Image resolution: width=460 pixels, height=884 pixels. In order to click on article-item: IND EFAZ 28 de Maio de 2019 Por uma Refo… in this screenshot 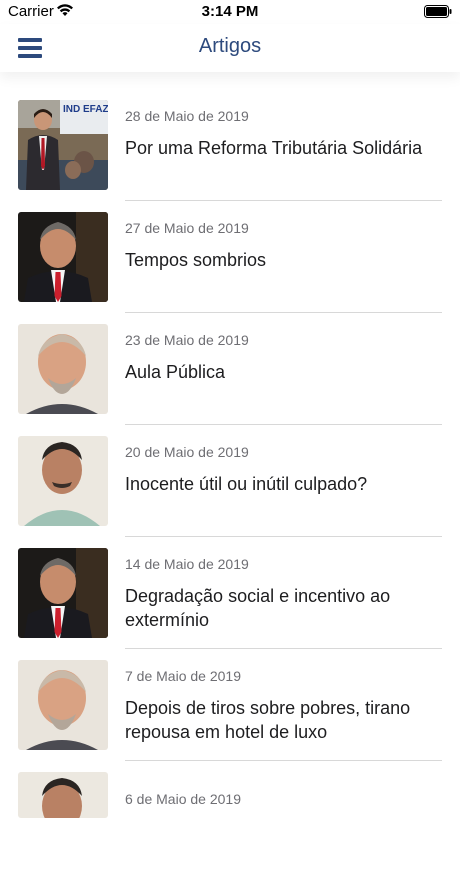, I will do `click(230, 156)`.